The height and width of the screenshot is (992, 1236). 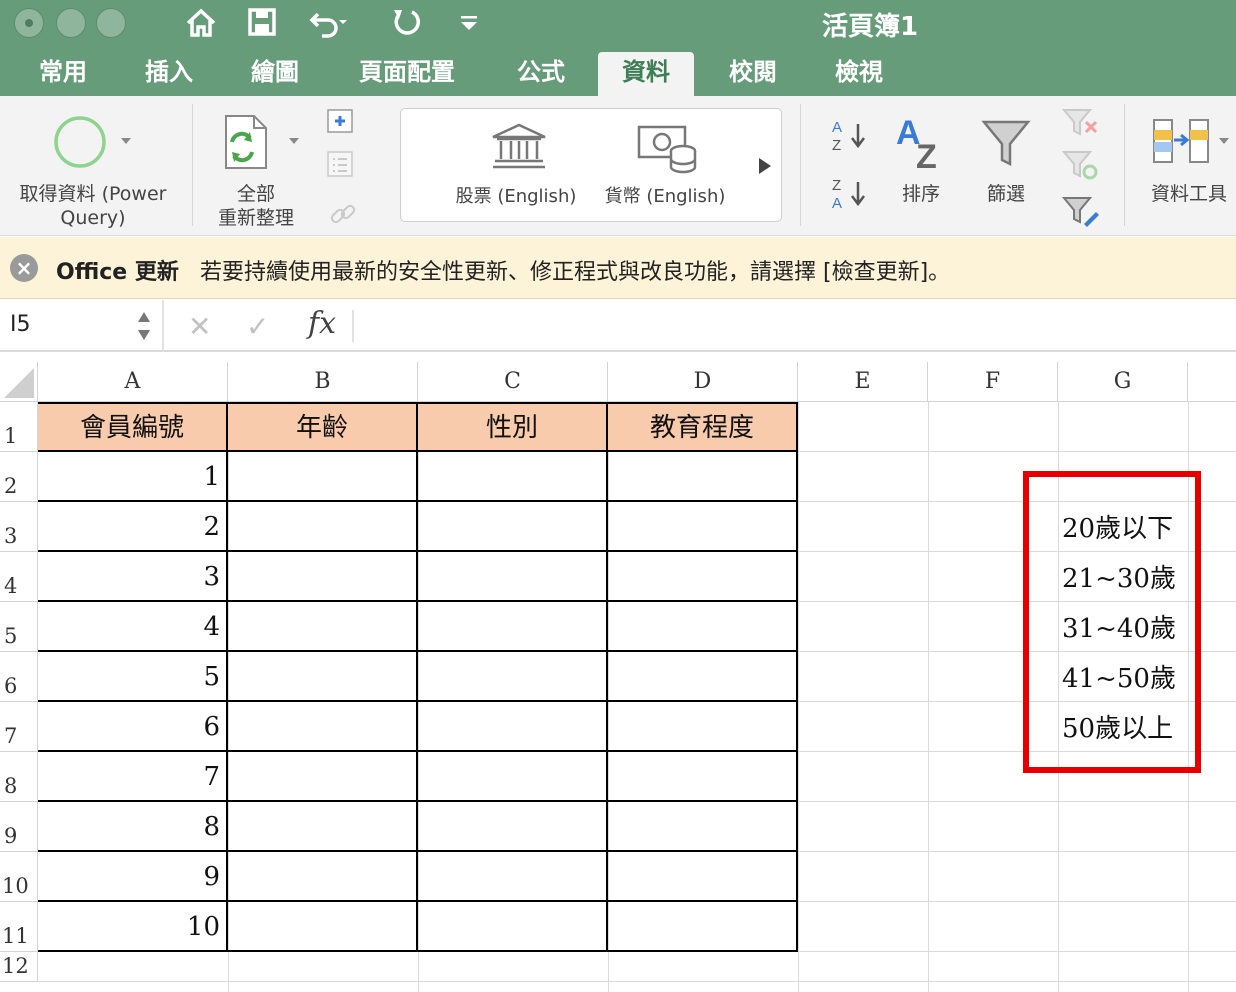 I want to click on home-icon, so click(x=201, y=23).